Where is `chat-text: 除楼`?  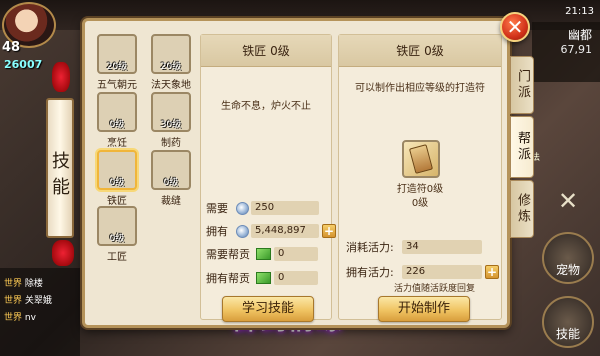 chat-text: 除楼 is located at coordinates (33, 284).